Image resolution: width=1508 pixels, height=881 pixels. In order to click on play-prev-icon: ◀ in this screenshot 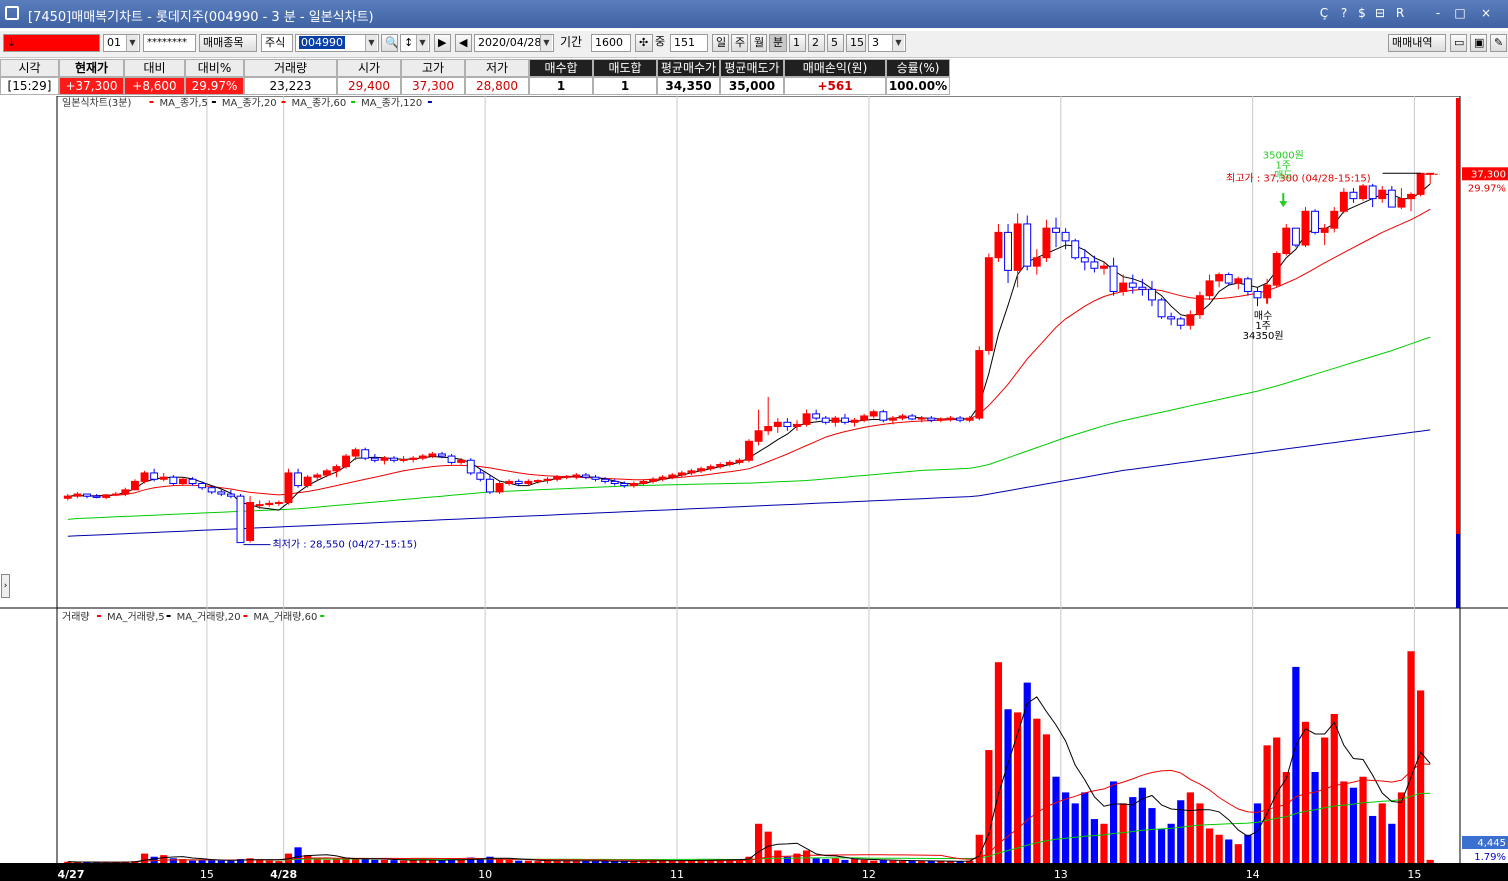, I will do `click(463, 43)`.